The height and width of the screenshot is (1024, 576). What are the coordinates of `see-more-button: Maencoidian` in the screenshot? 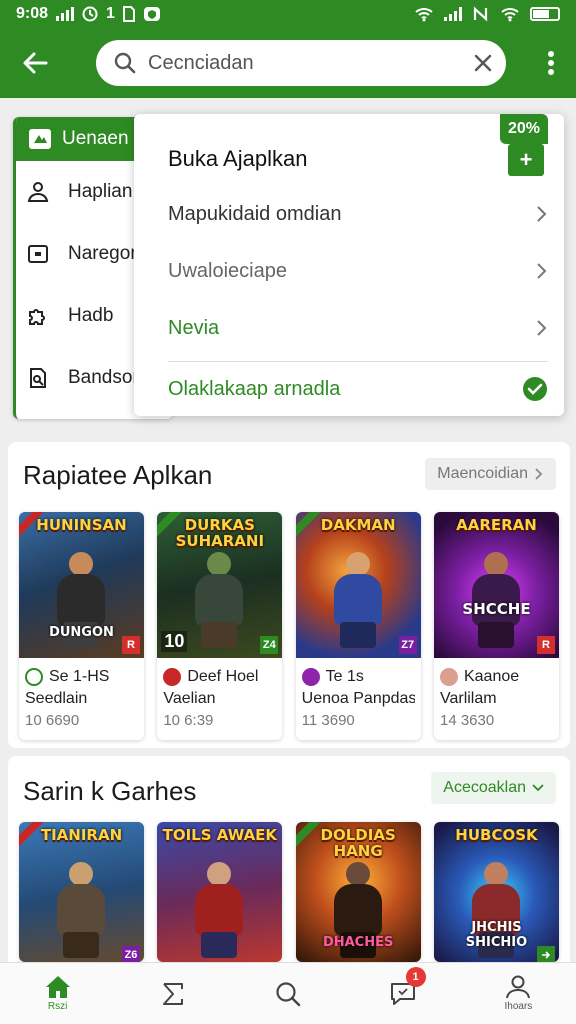 It's located at (490, 474).